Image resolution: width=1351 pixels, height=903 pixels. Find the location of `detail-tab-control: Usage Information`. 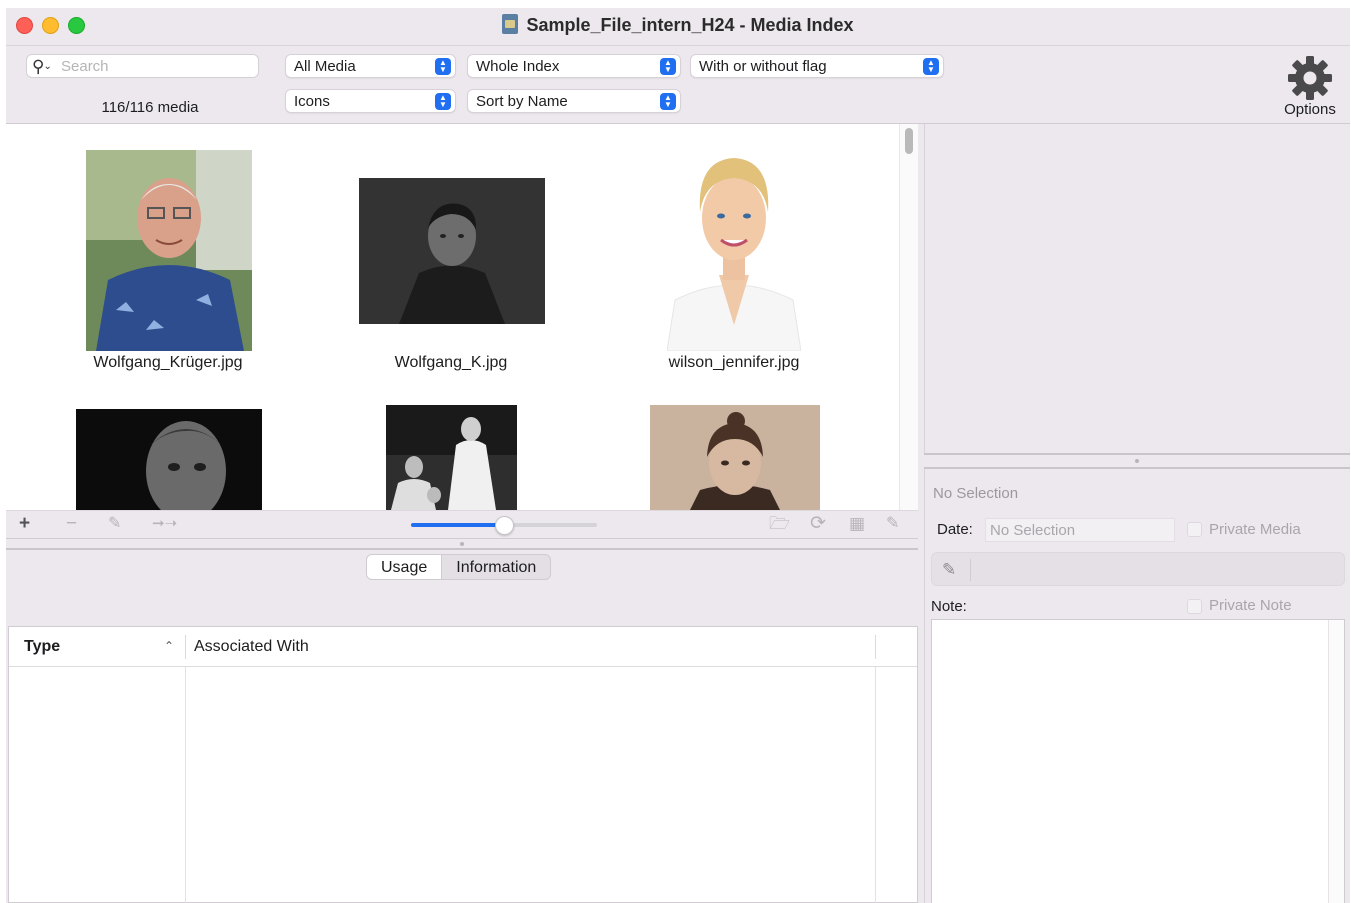

detail-tab-control: Usage Information is located at coordinates (459, 567).